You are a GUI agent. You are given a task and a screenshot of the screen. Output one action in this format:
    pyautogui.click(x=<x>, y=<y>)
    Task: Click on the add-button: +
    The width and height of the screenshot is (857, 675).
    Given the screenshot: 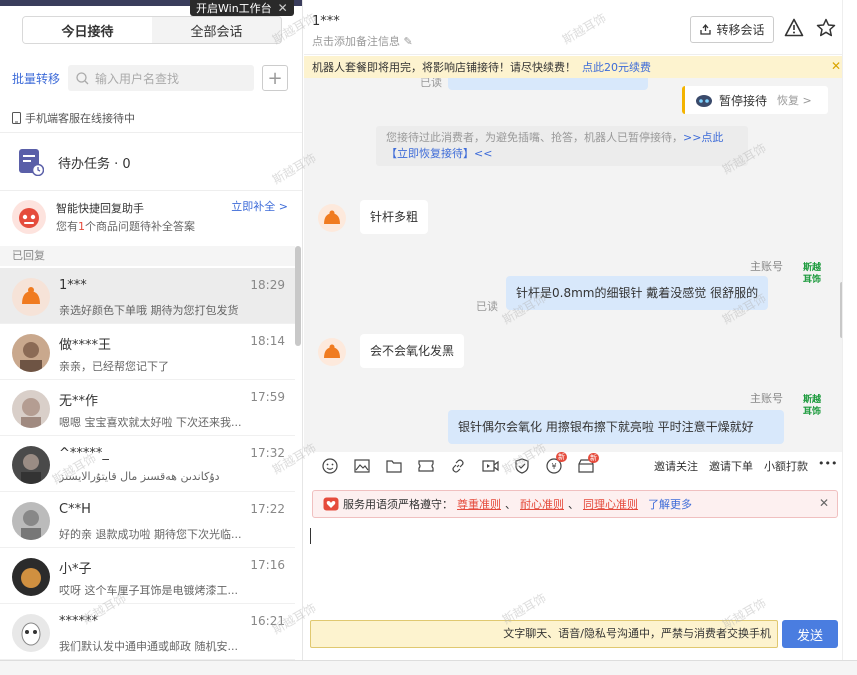 What is the action you would take?
    pyautogui.click(x=275, y=78)
    